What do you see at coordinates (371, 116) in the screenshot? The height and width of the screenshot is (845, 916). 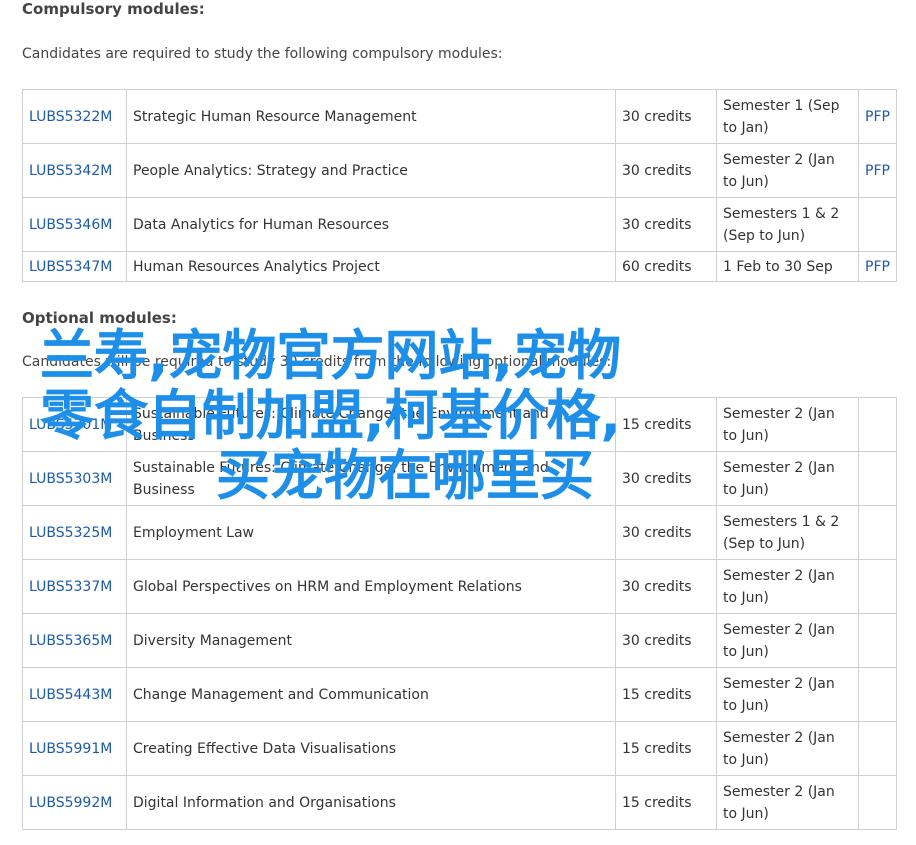 I see `module-title: Strategic Human Resource Management` at bounding box center [371, 116].